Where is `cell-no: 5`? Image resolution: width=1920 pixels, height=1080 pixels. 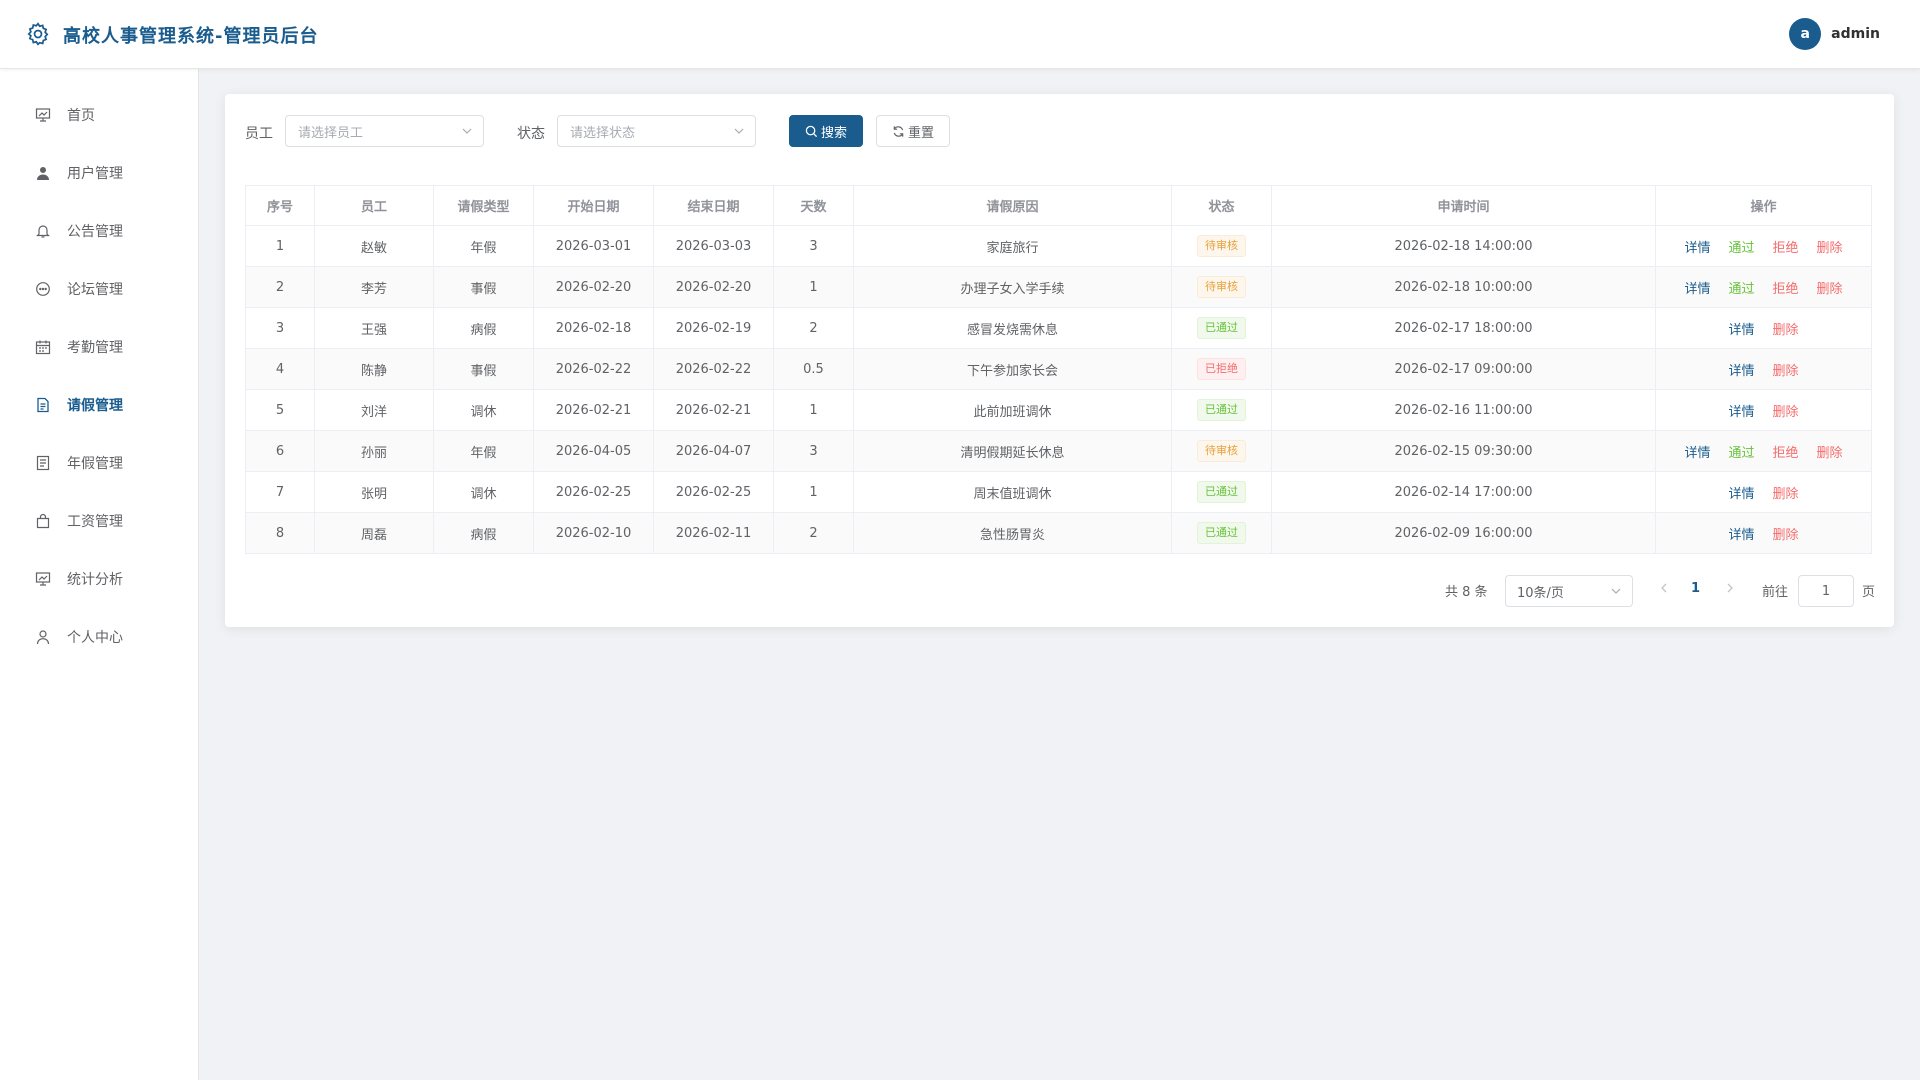 cell-no: 5 is located at coordinates (280, 410).